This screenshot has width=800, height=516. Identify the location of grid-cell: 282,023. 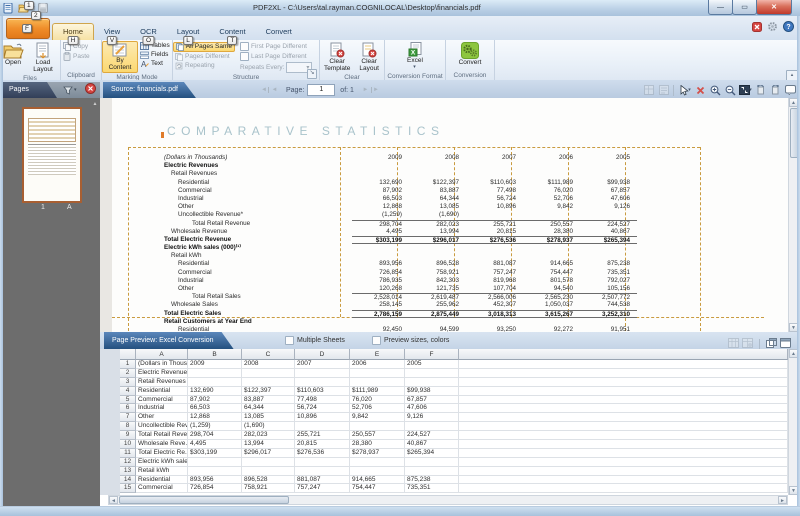
(268, 436).